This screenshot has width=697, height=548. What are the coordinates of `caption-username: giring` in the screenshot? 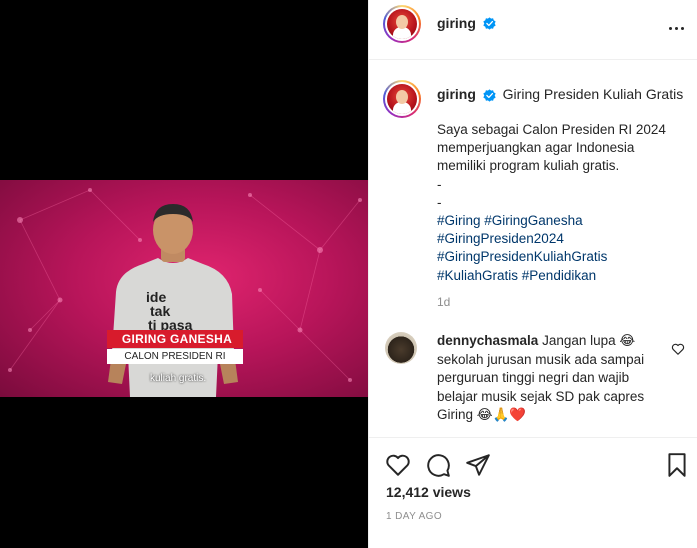 It's located at (456, 94).